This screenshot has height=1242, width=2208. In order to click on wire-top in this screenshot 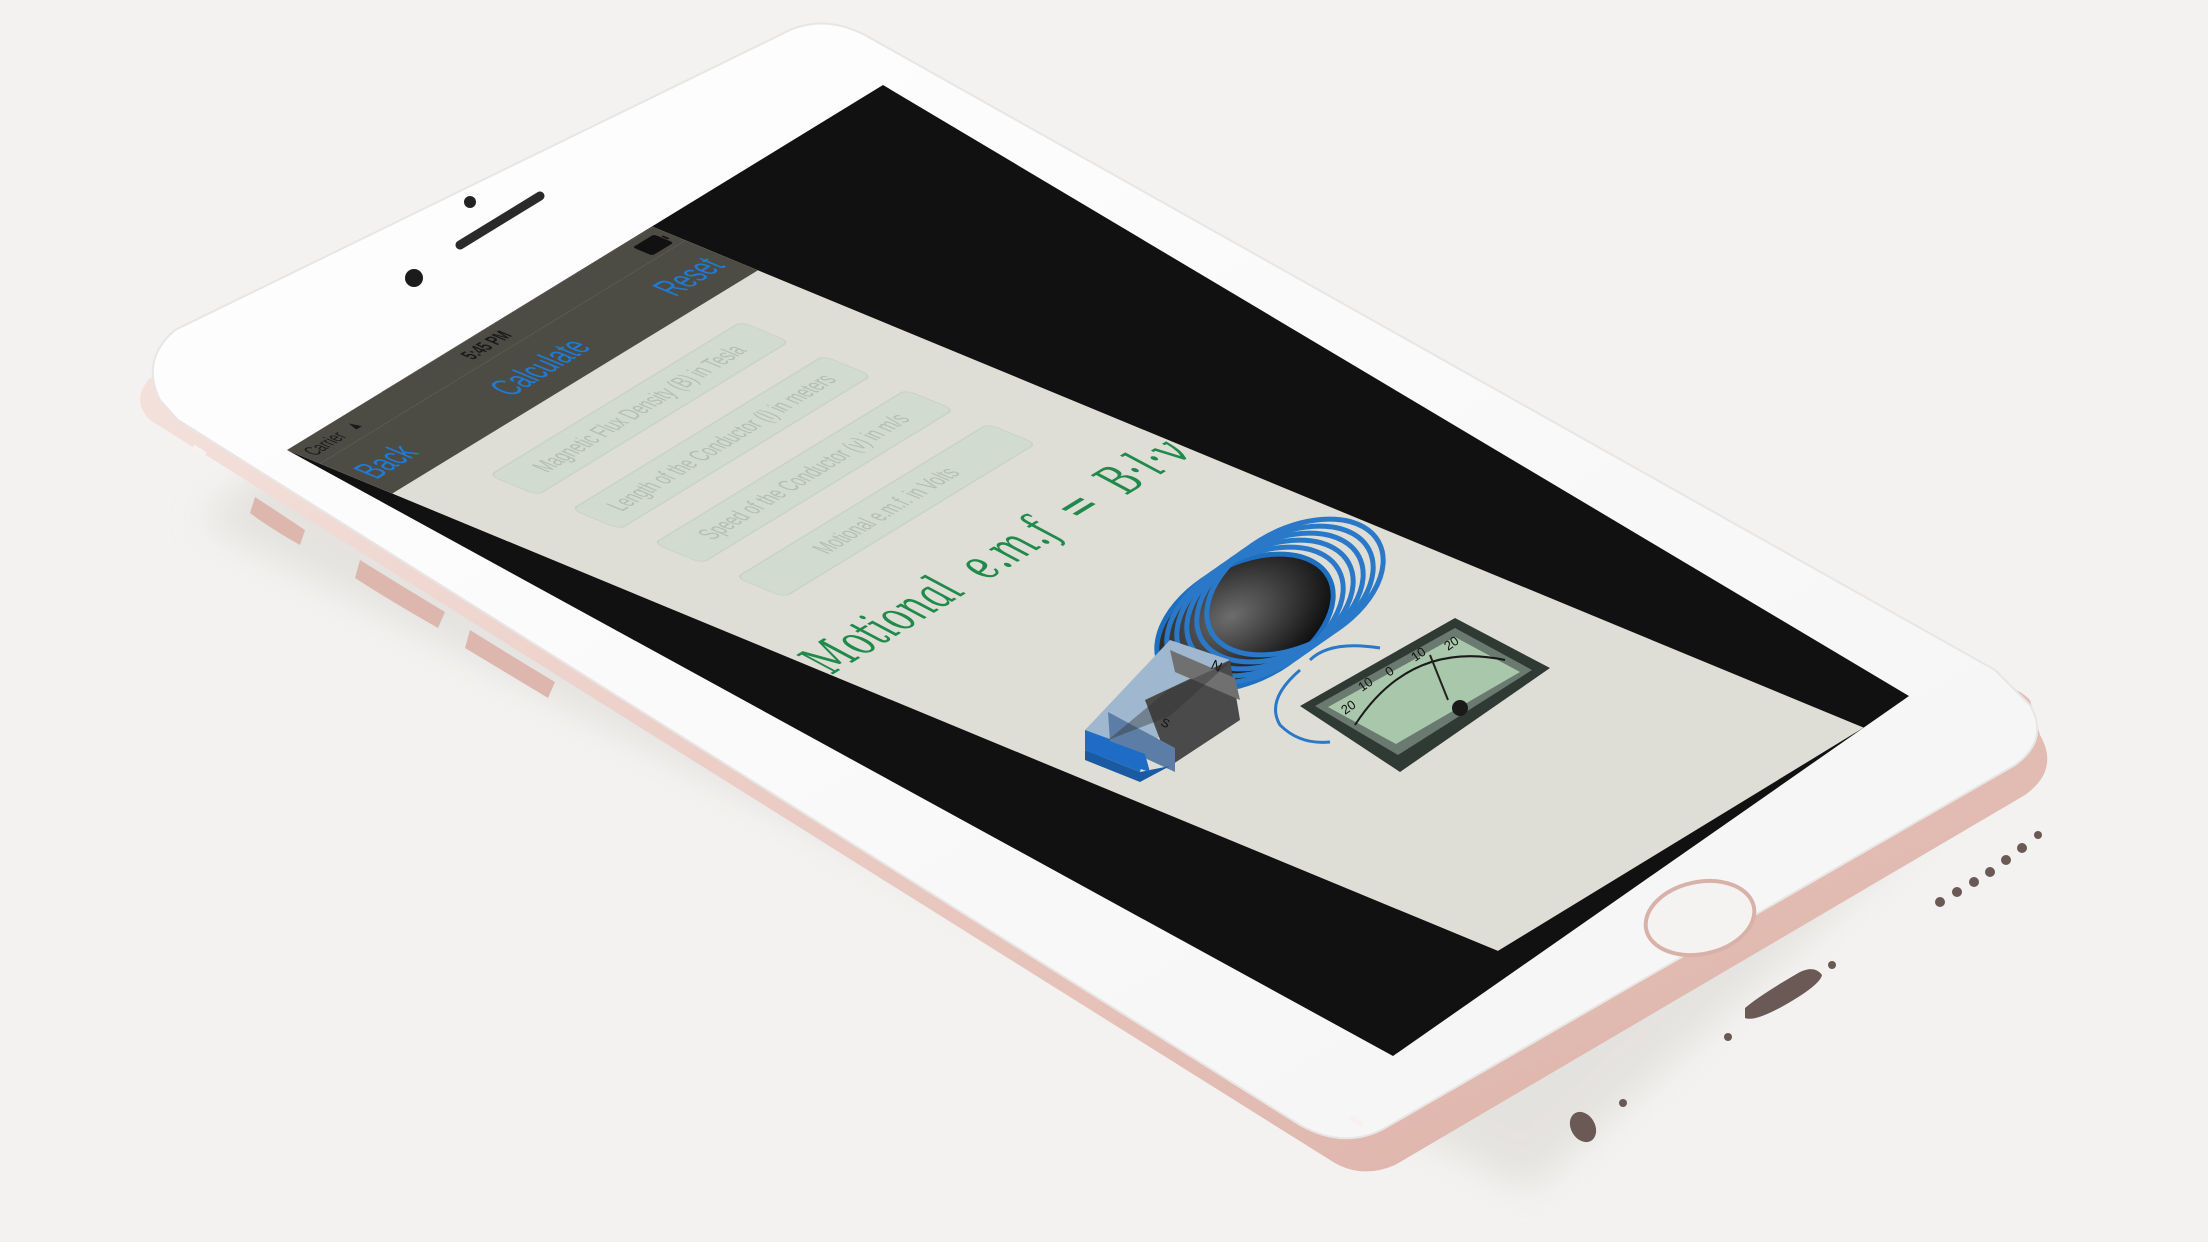, I will do `click(1344, 653)`.